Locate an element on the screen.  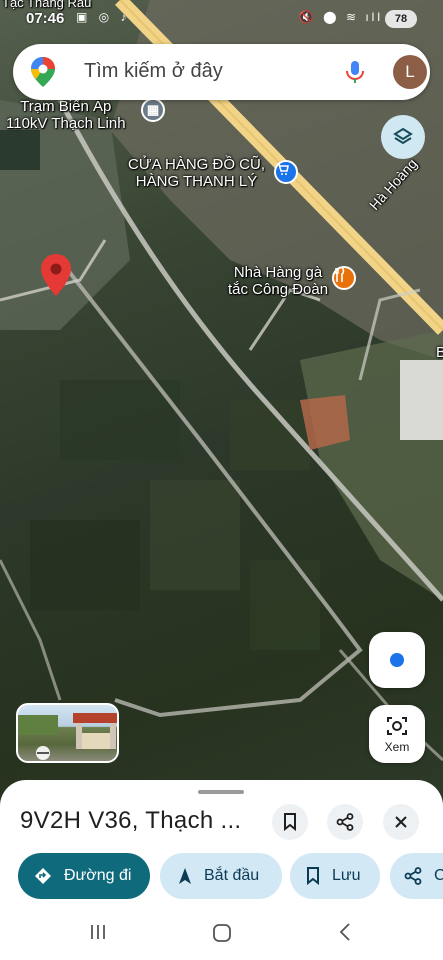
share-chip-button: C is located at coordinates (416, 876).